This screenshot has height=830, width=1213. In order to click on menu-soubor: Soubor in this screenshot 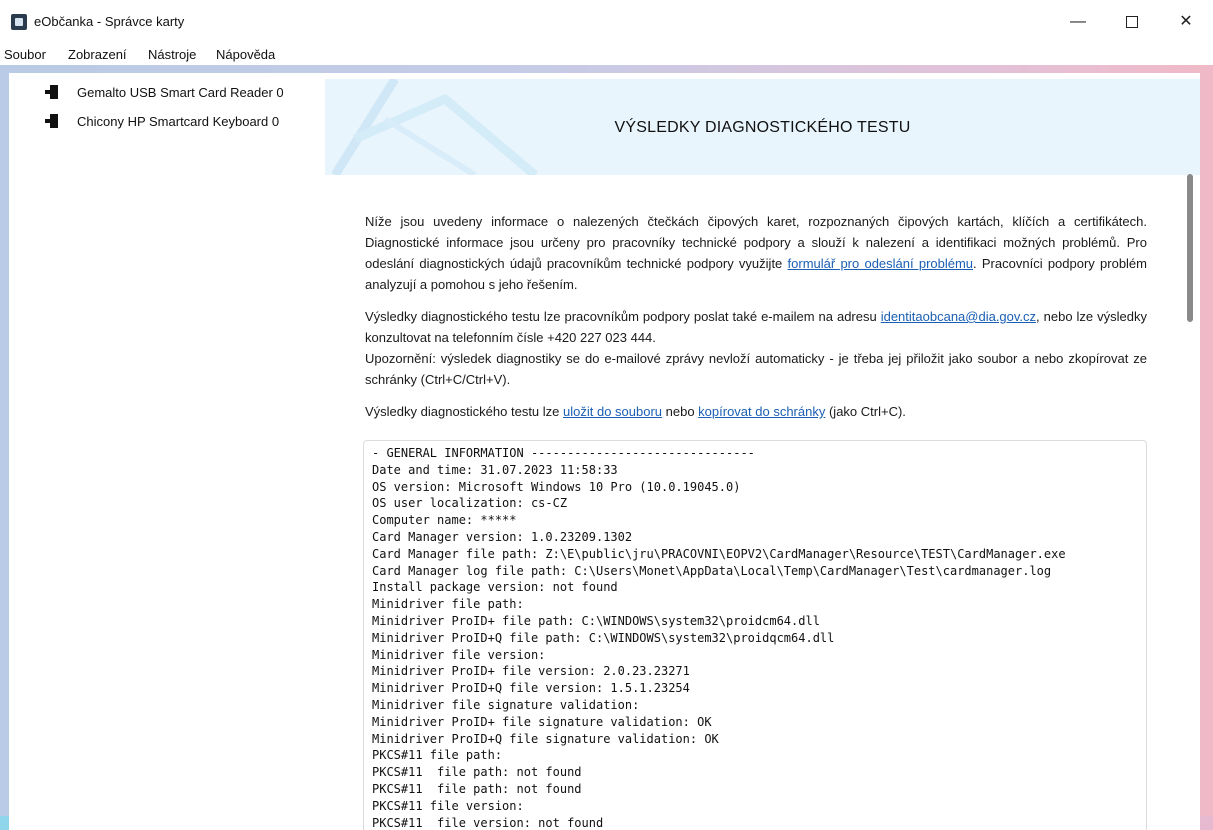, I will do `click(25, 54)`.